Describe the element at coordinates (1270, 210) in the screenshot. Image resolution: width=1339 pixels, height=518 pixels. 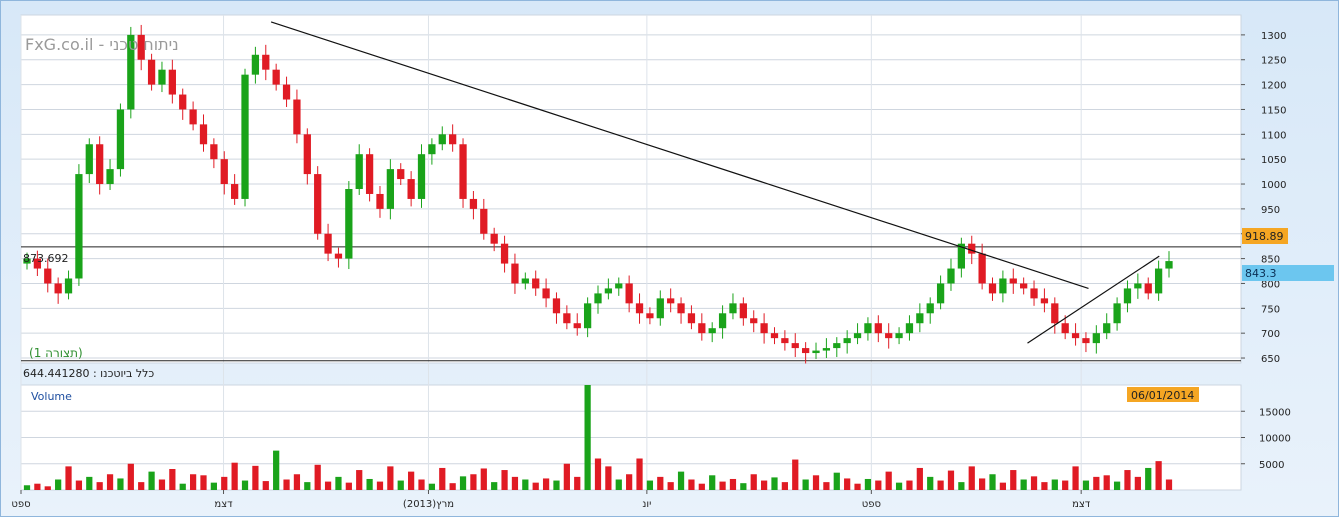
I see `price-tick-label: 950` at that location.